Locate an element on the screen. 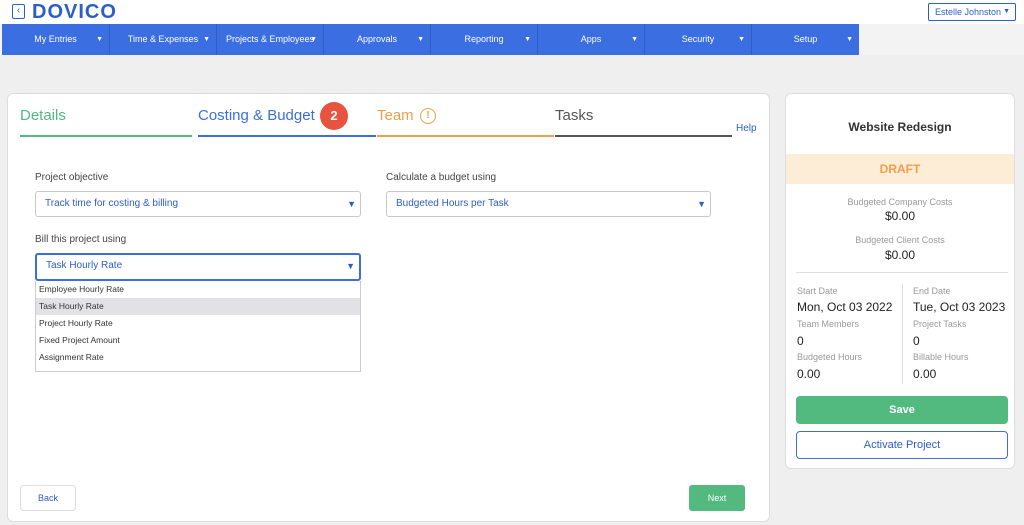 Image resolution: width=1024 pixels, height=525 pixels. company-costs-value: $0.00 is located at coordinates (900, 216).